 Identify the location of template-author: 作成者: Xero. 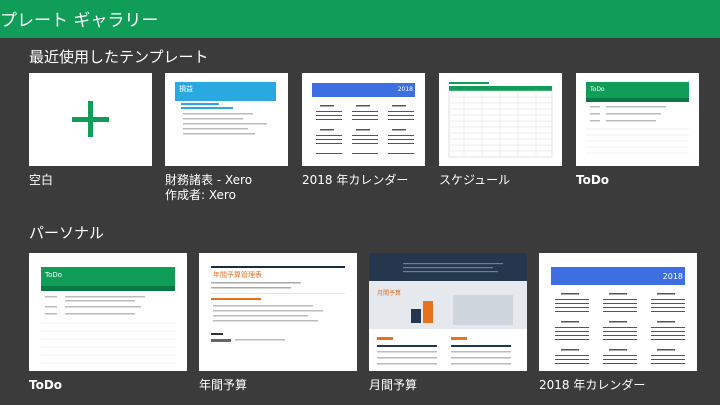
(200, 195).